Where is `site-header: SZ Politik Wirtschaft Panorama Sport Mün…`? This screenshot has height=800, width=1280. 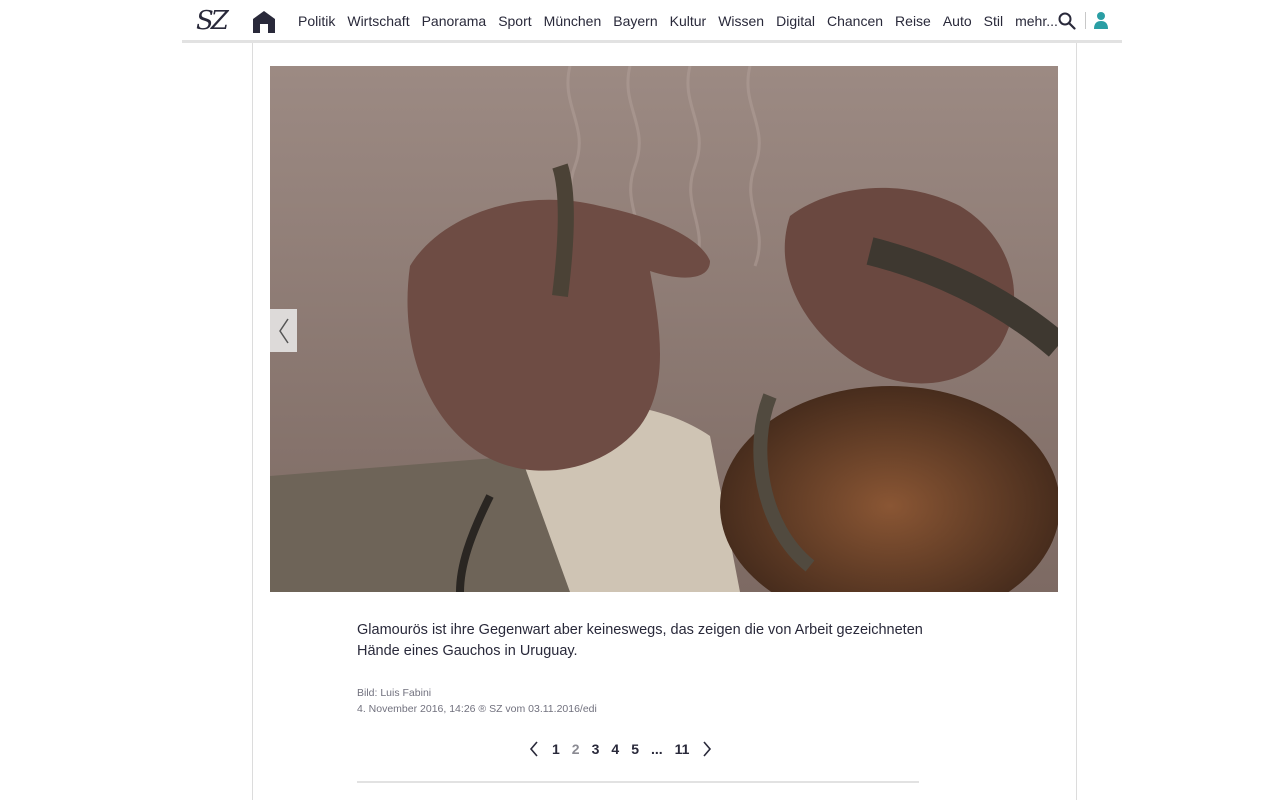
site-header: SZ Politik Wirtschaft Panorama Sport Mün… is located at coordinates (652, 21).